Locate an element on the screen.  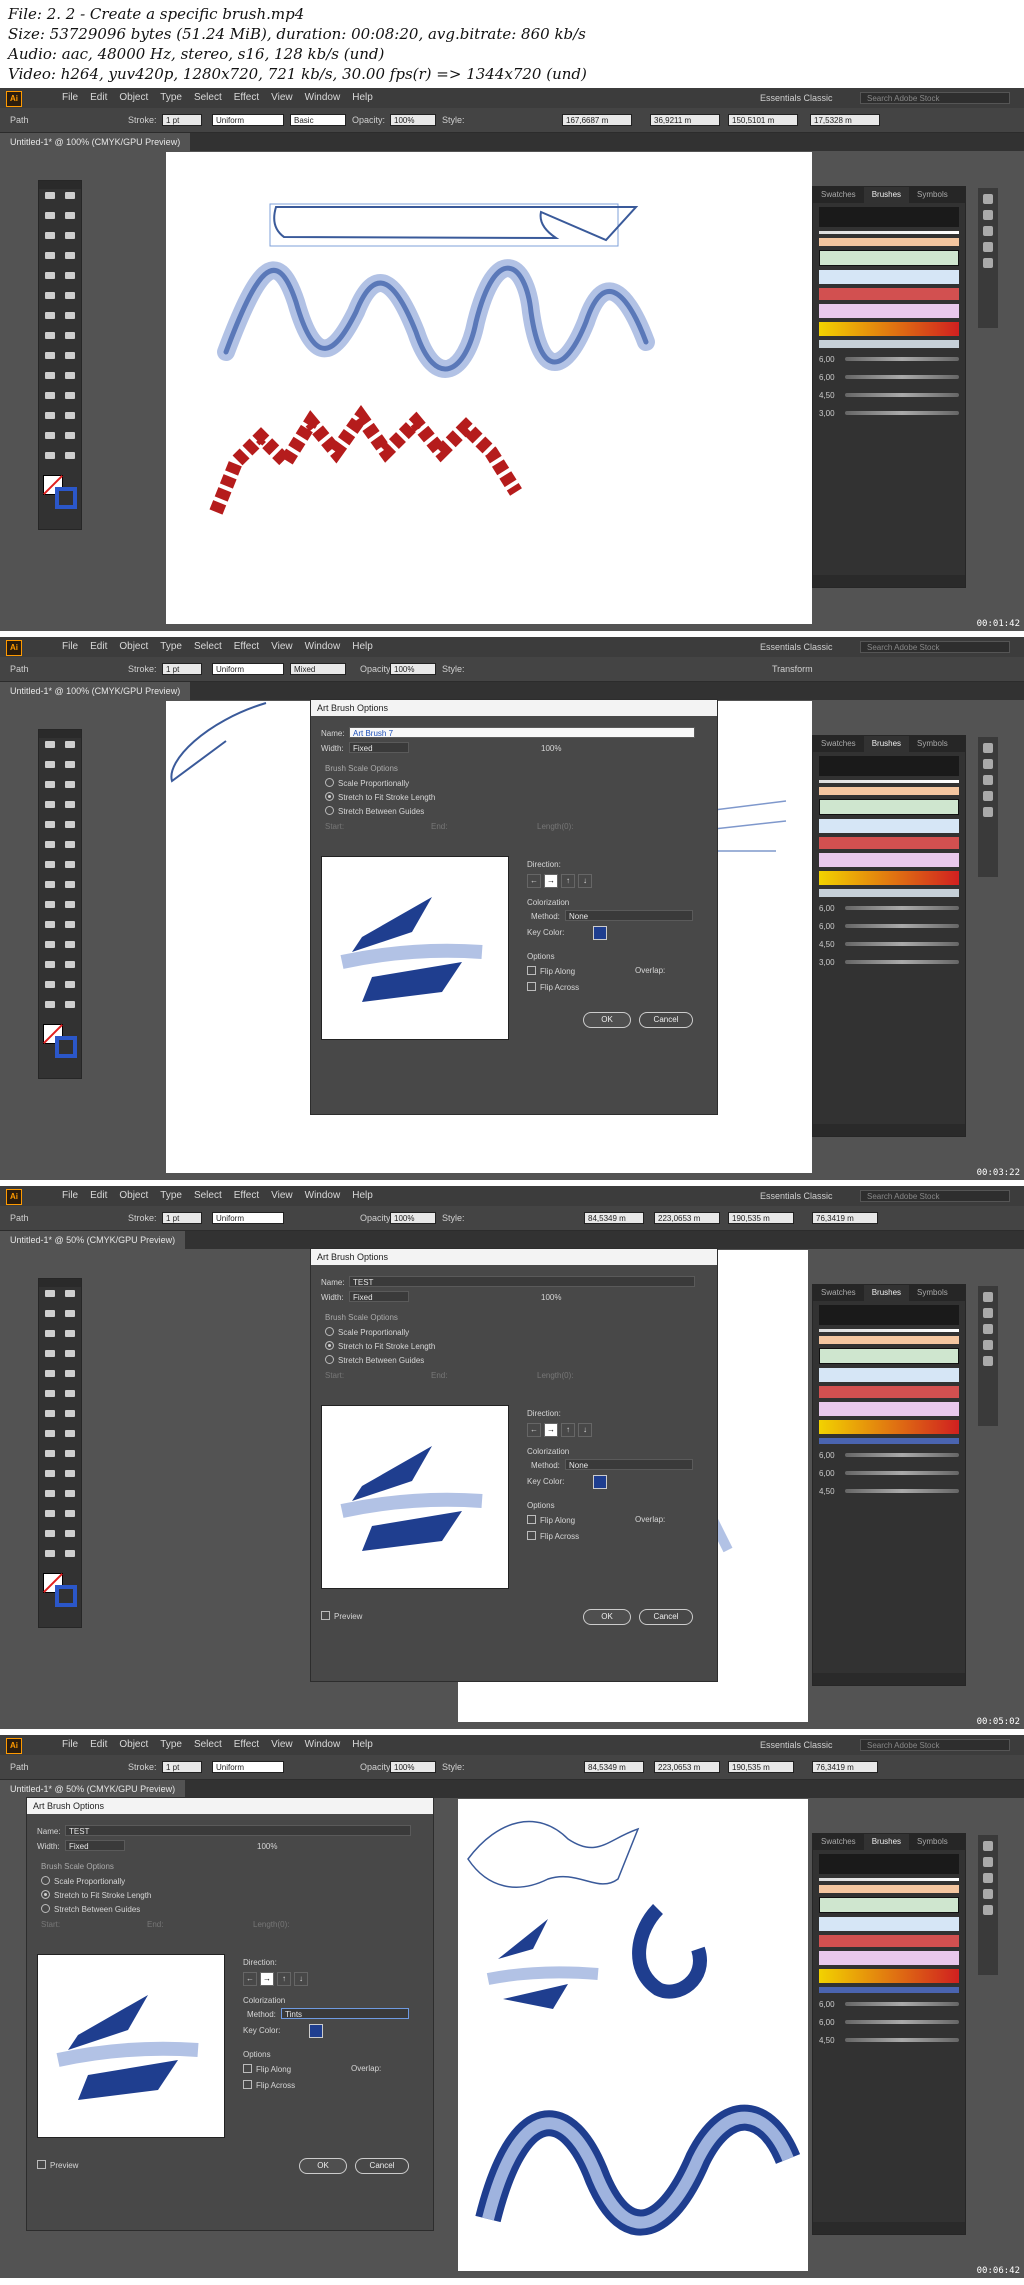
transform-label: Transform is located at coordinates (792, 669).